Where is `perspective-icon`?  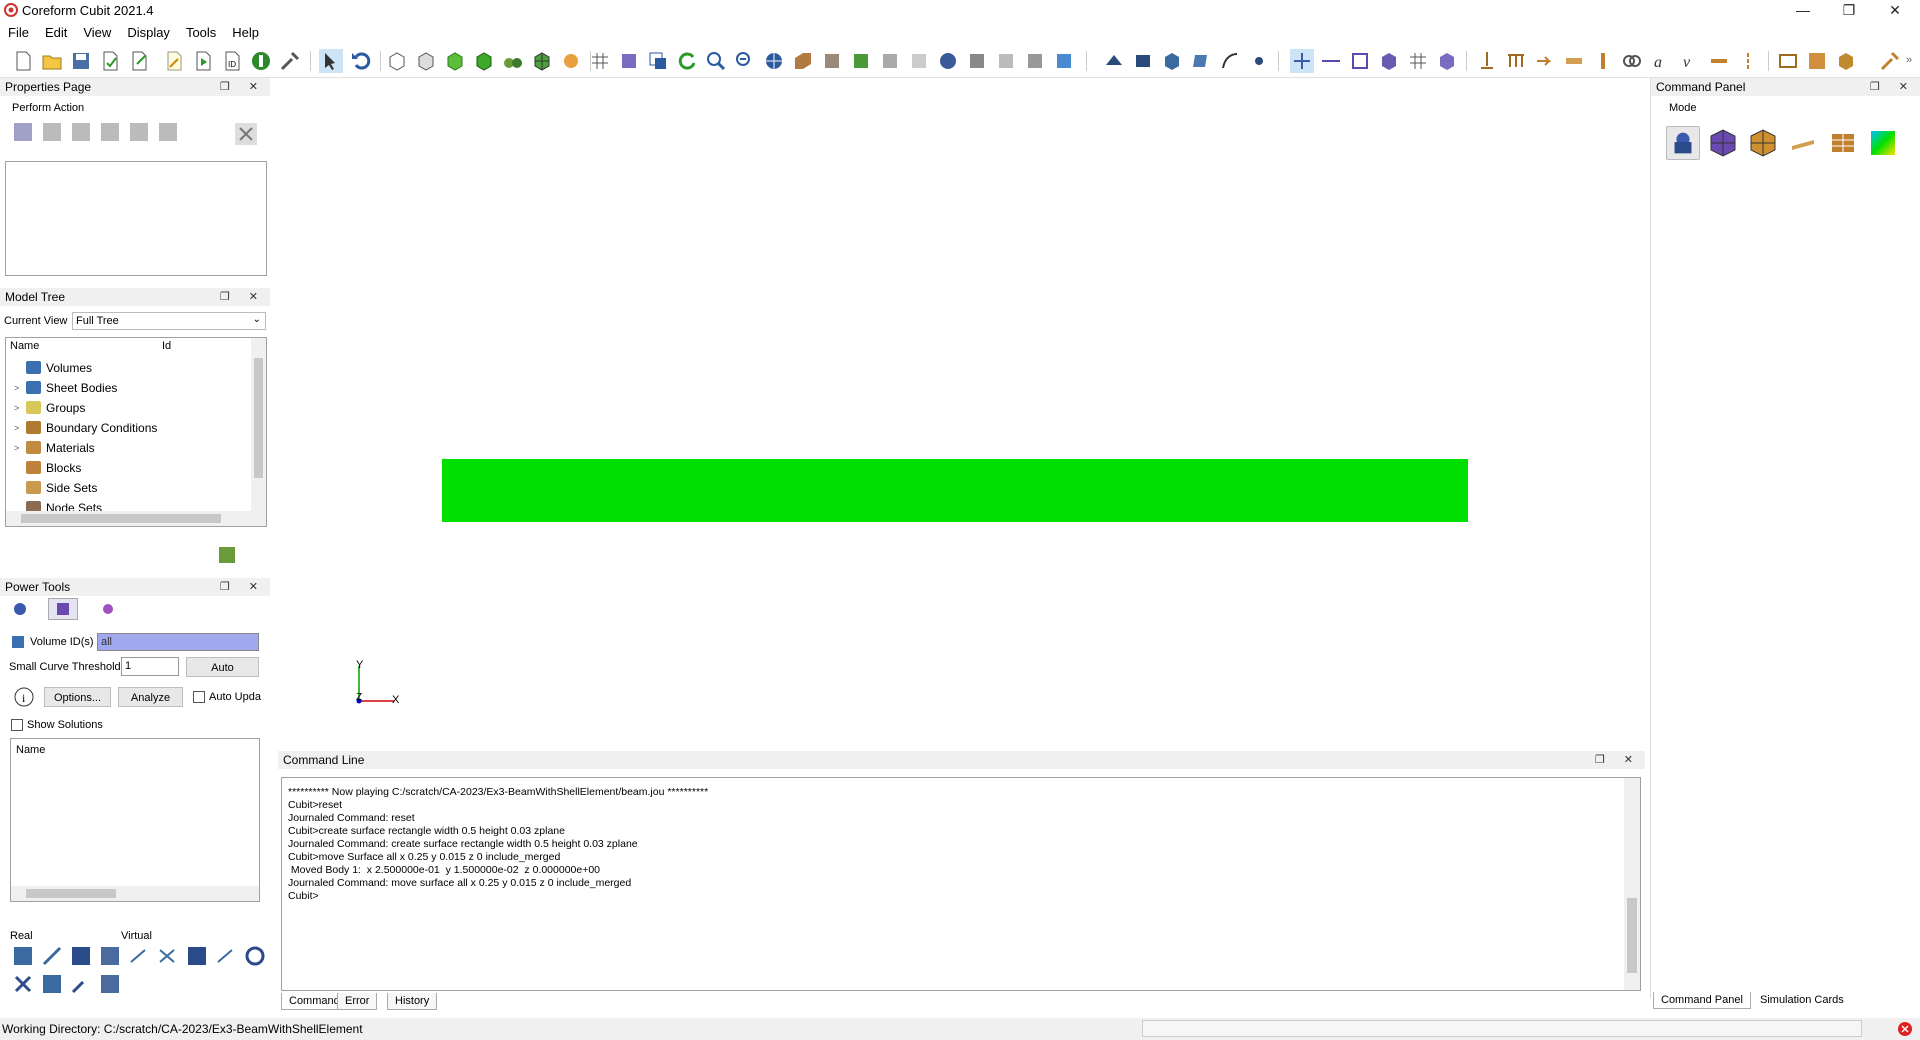 perspective-icon is located at coordinates (629, 61).